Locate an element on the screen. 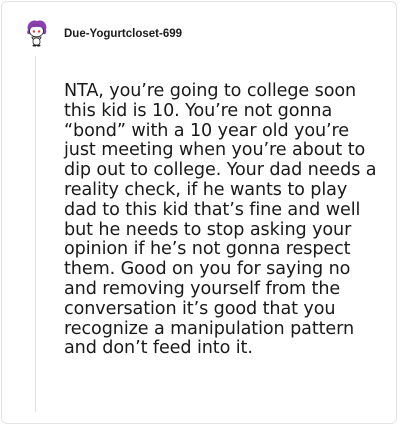  thread-collapse-line is located at coordinates (35, 234).